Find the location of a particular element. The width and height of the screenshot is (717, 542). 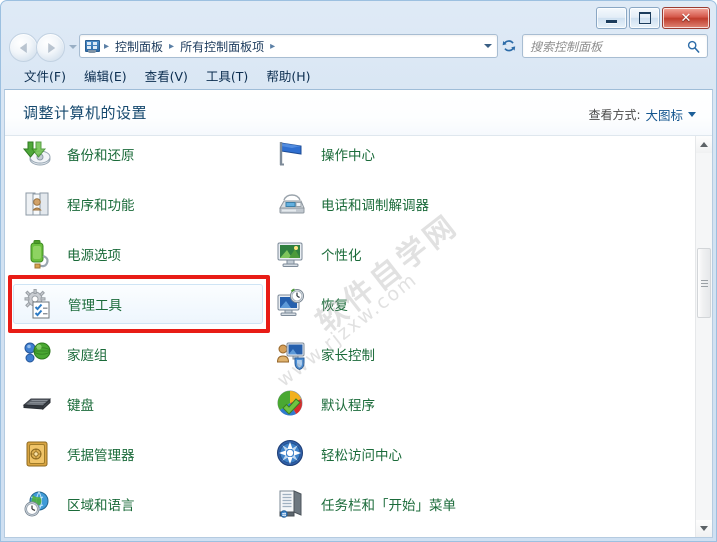

search-icon is located at coordinates (693, 46).